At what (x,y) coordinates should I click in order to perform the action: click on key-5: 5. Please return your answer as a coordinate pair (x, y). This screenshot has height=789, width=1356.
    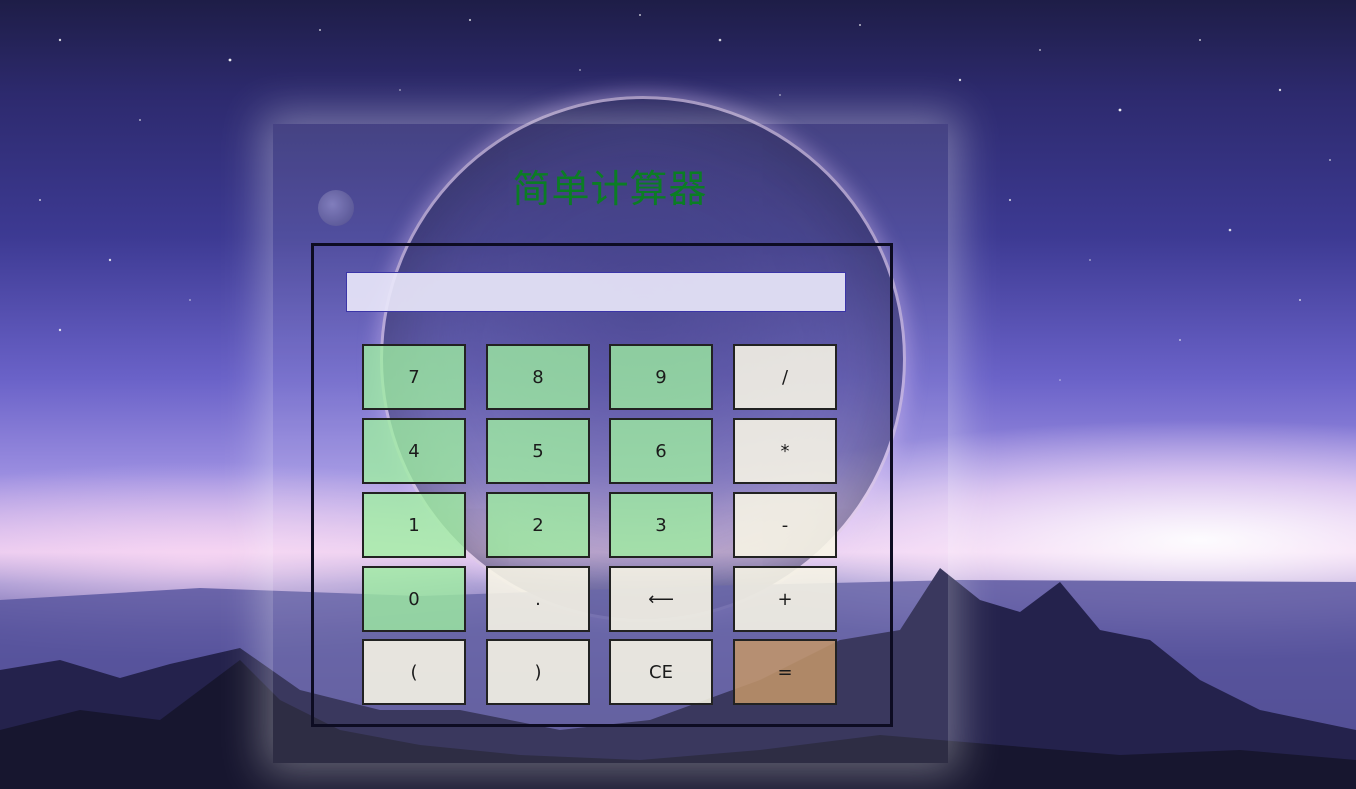
    Looking at the image, I should click on (538, 451).